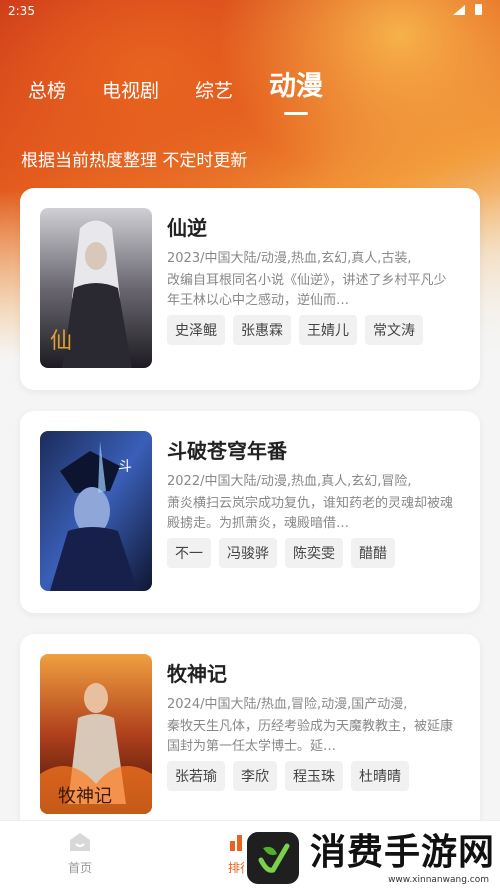 The height and width of the screenshot is (889, 500). I want to click on svg-text: 牧神记, so click(85, 796).